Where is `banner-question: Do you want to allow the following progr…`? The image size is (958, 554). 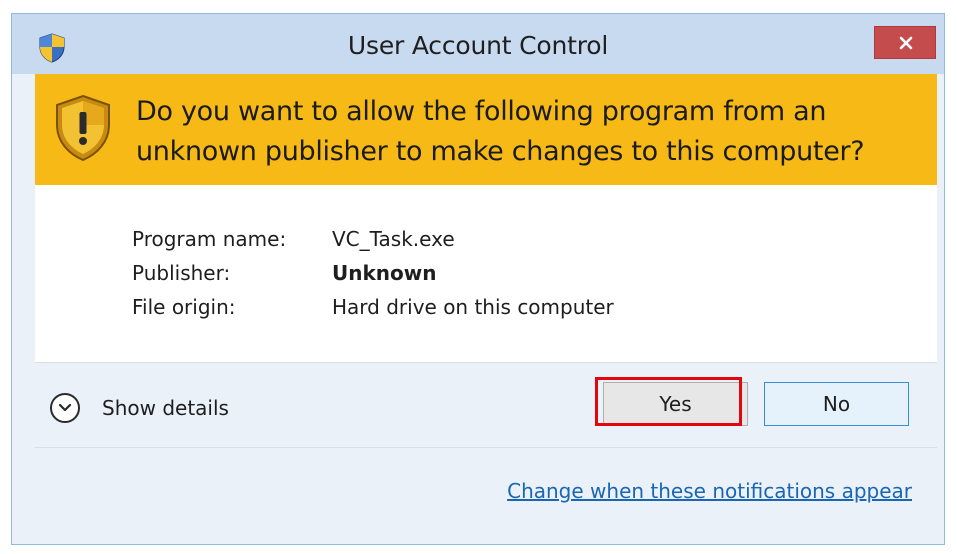 banner-question: Do you want to allow the following progr… is located at coordinates (500, 131).